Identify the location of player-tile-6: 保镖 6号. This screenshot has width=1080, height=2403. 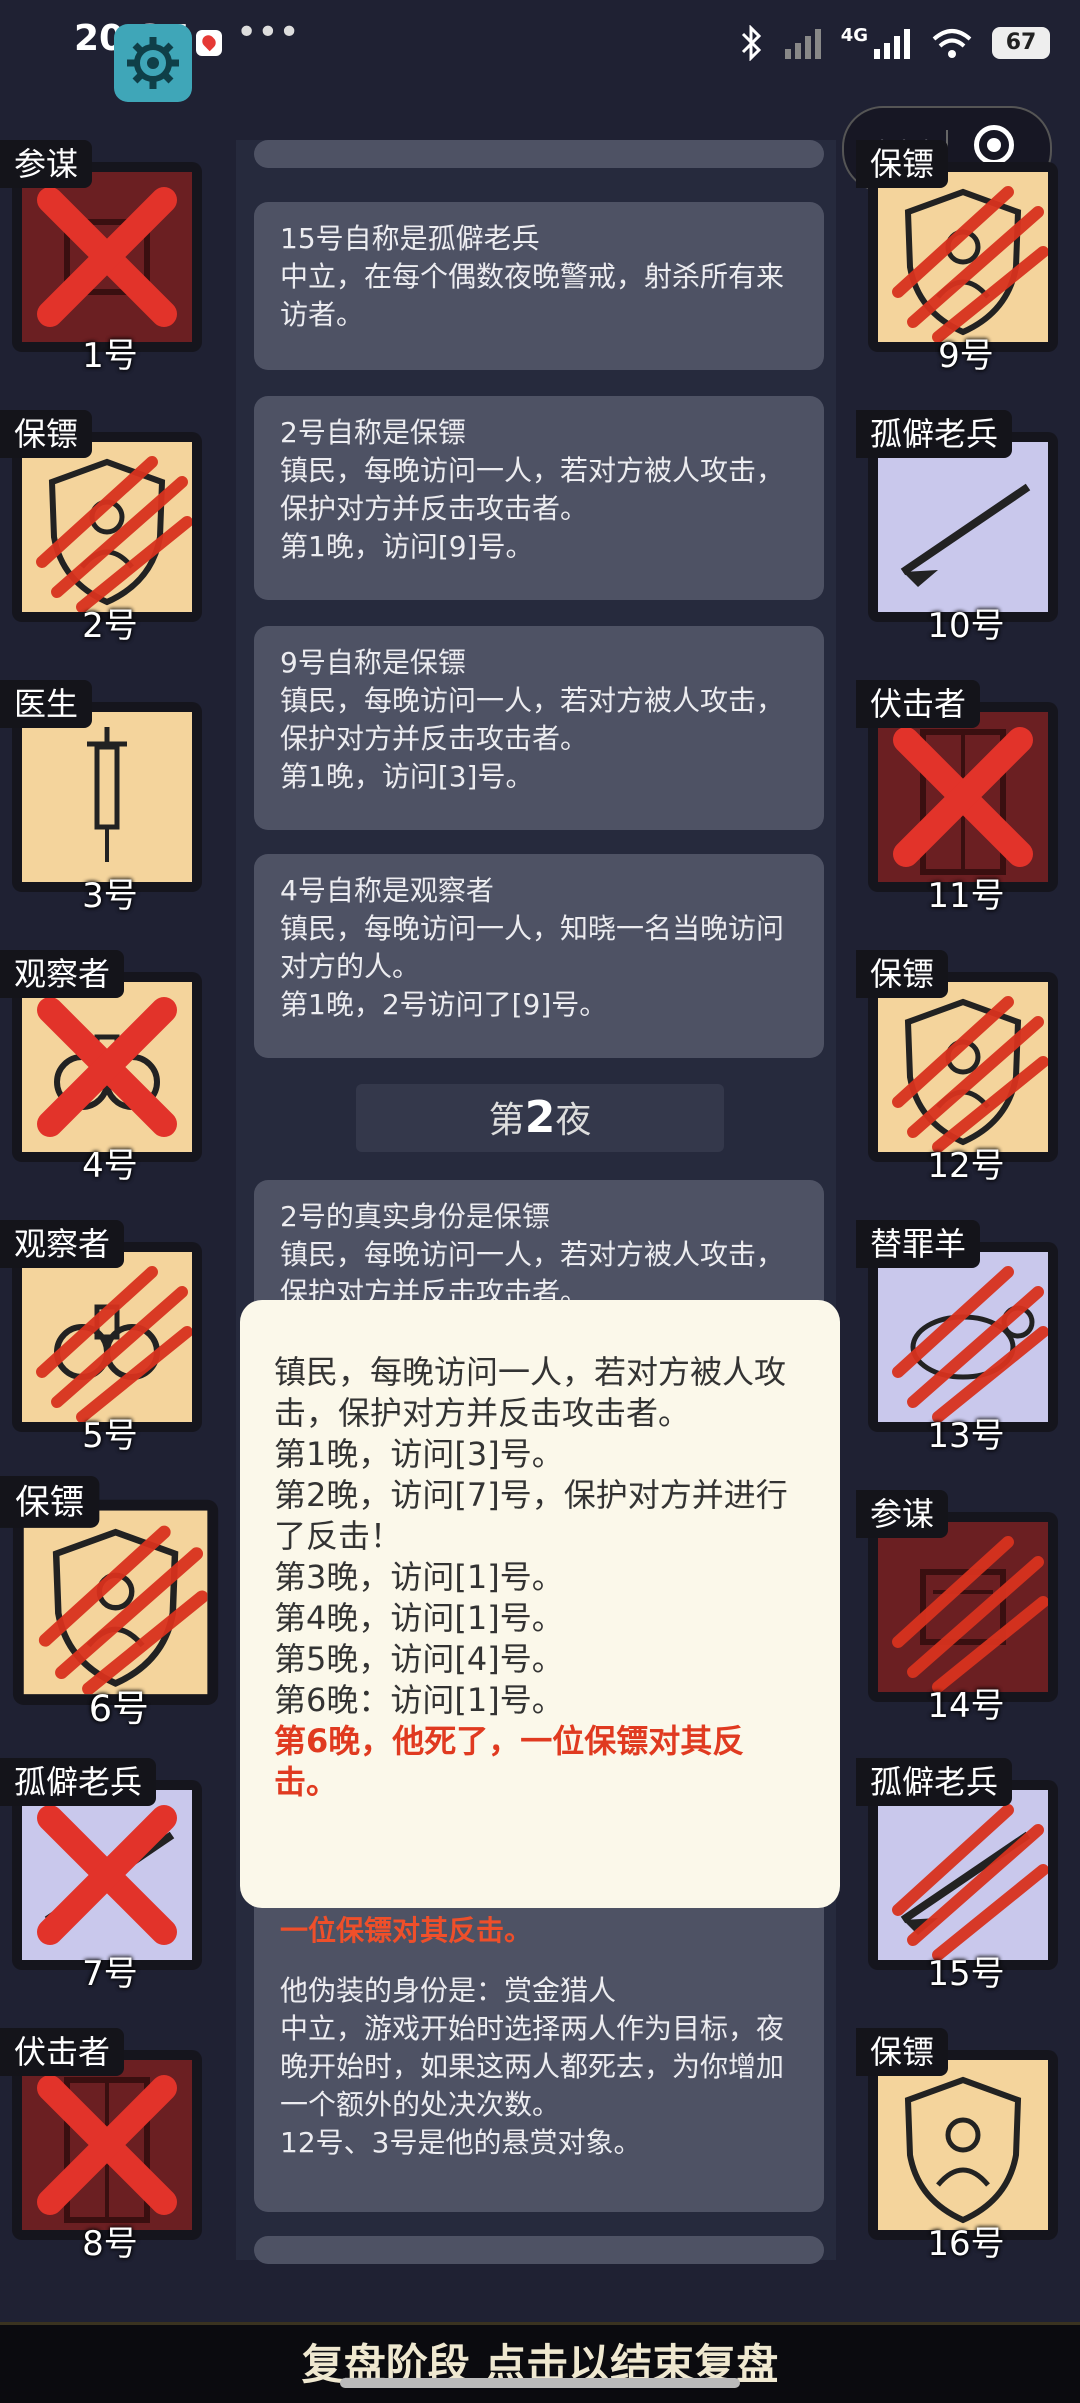
(109, 1603).